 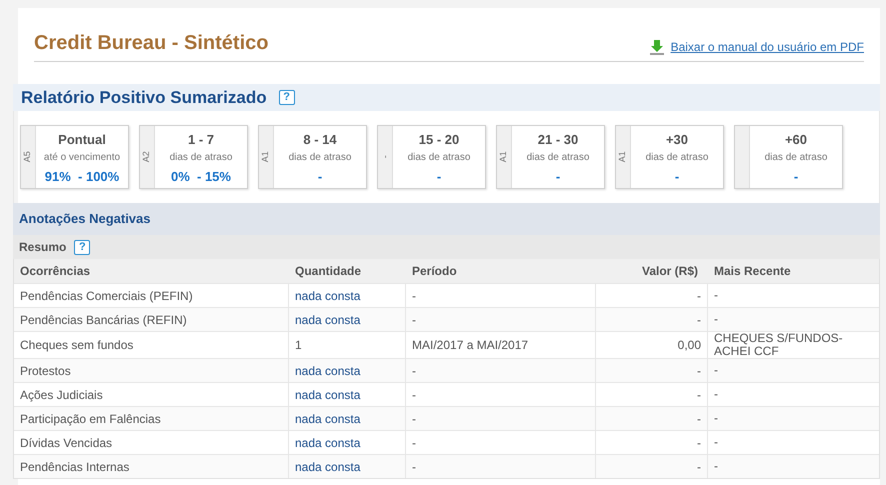 What do you see at coordinates (82, 177) in the screenshot?
I see `range-value: 91% - 100%` at bounding box center [82, 177].